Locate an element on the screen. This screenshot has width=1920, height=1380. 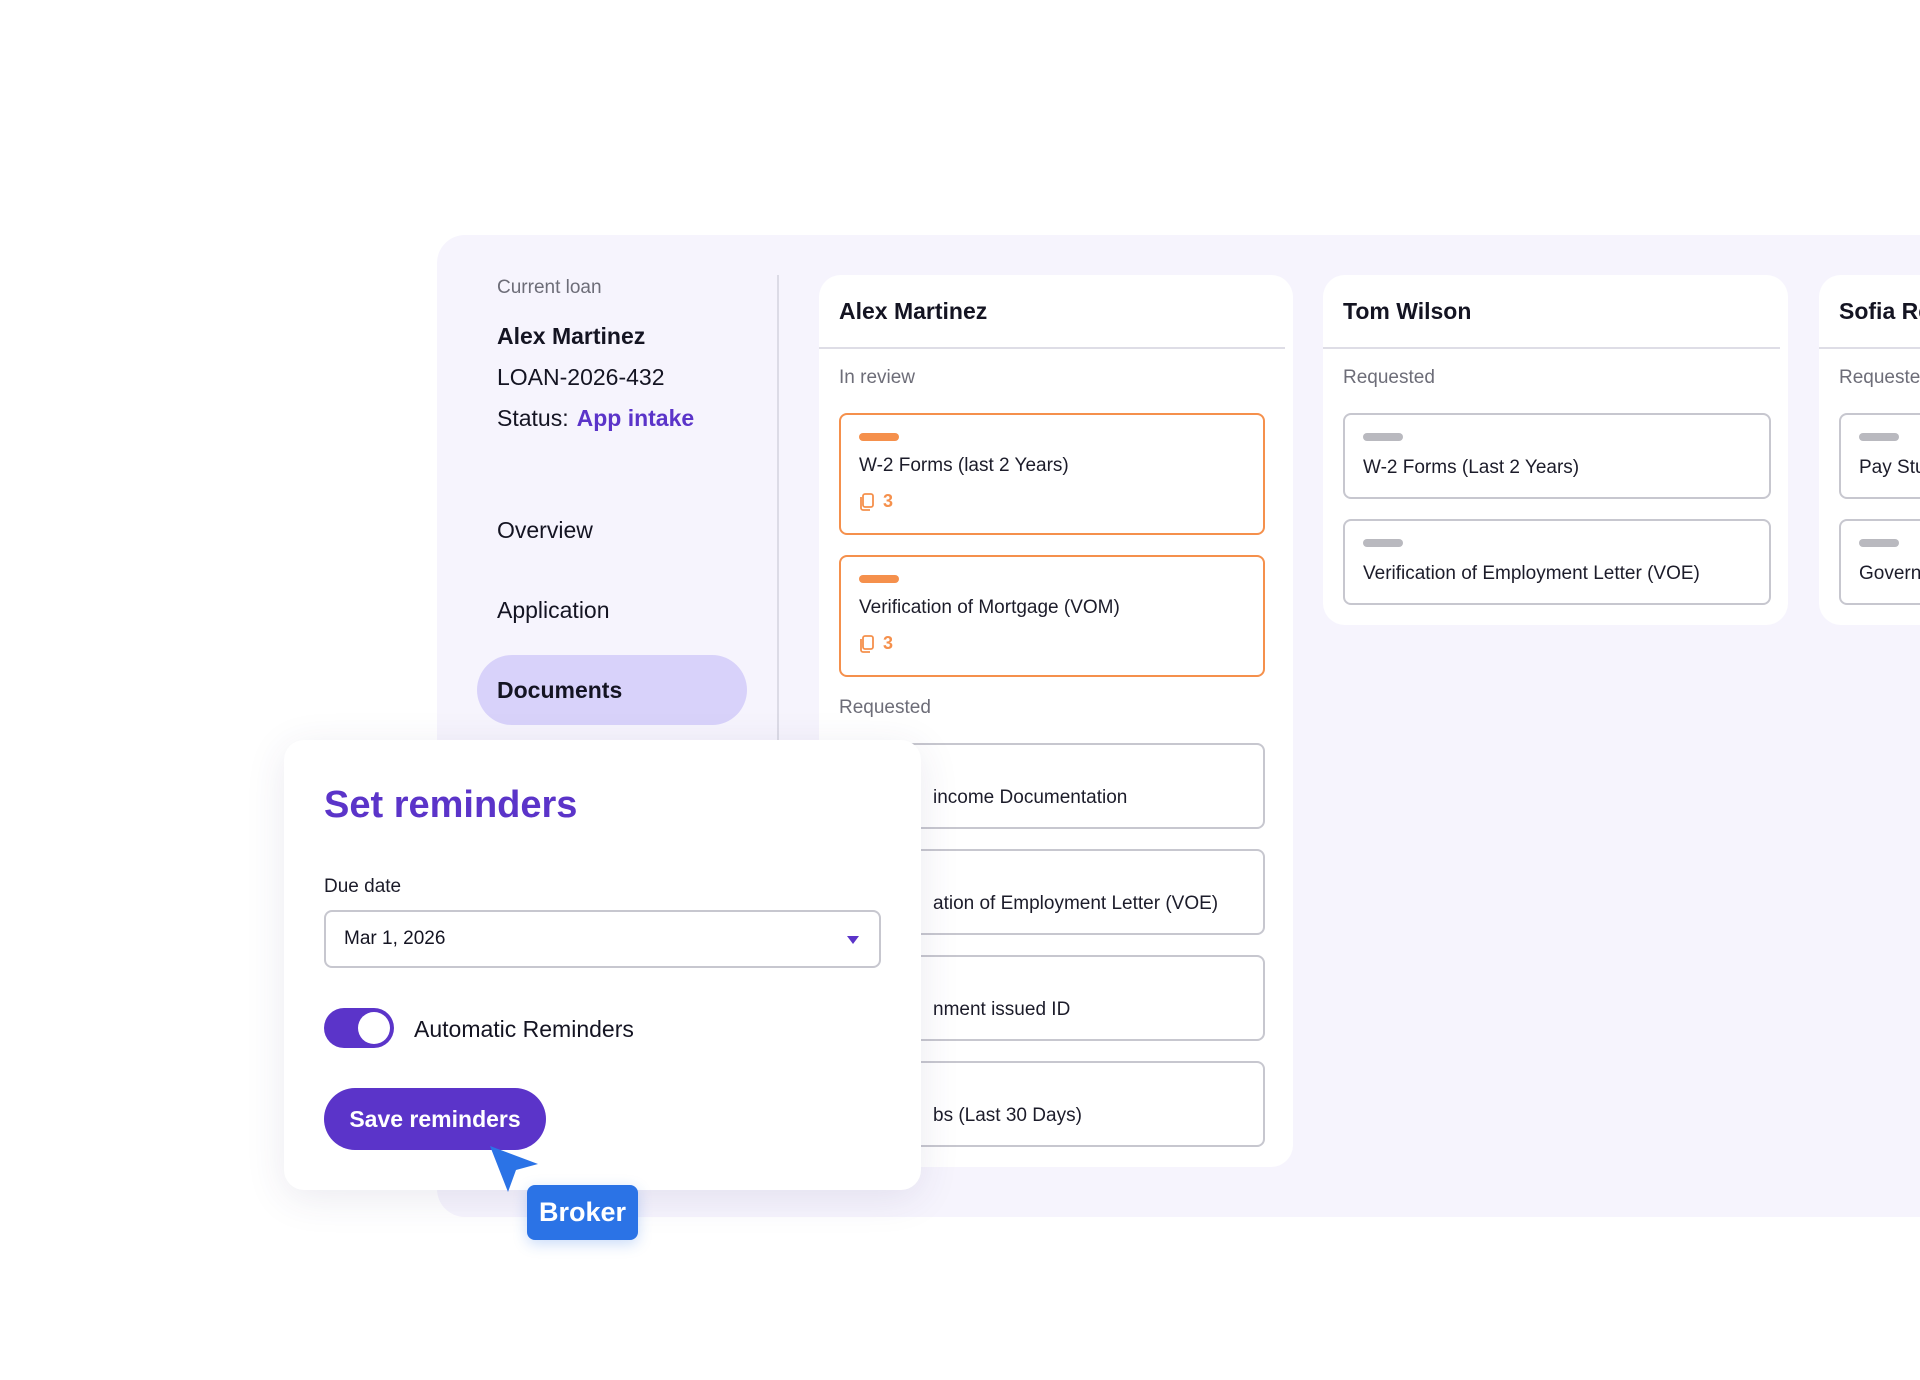
borrower-column: Sofia Re Requeste Pay Stu Govern is located at coordinates (1869, 450).